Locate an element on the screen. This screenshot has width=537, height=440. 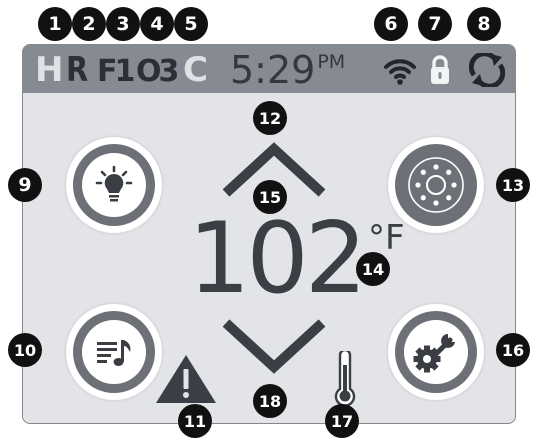
callout-1: 1 is located at coordinates (55, 24).